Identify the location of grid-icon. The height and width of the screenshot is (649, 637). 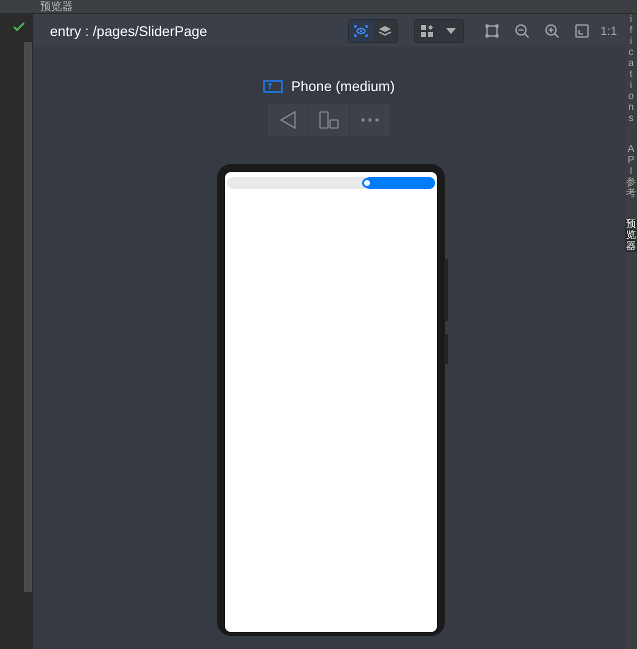
(427, 30).